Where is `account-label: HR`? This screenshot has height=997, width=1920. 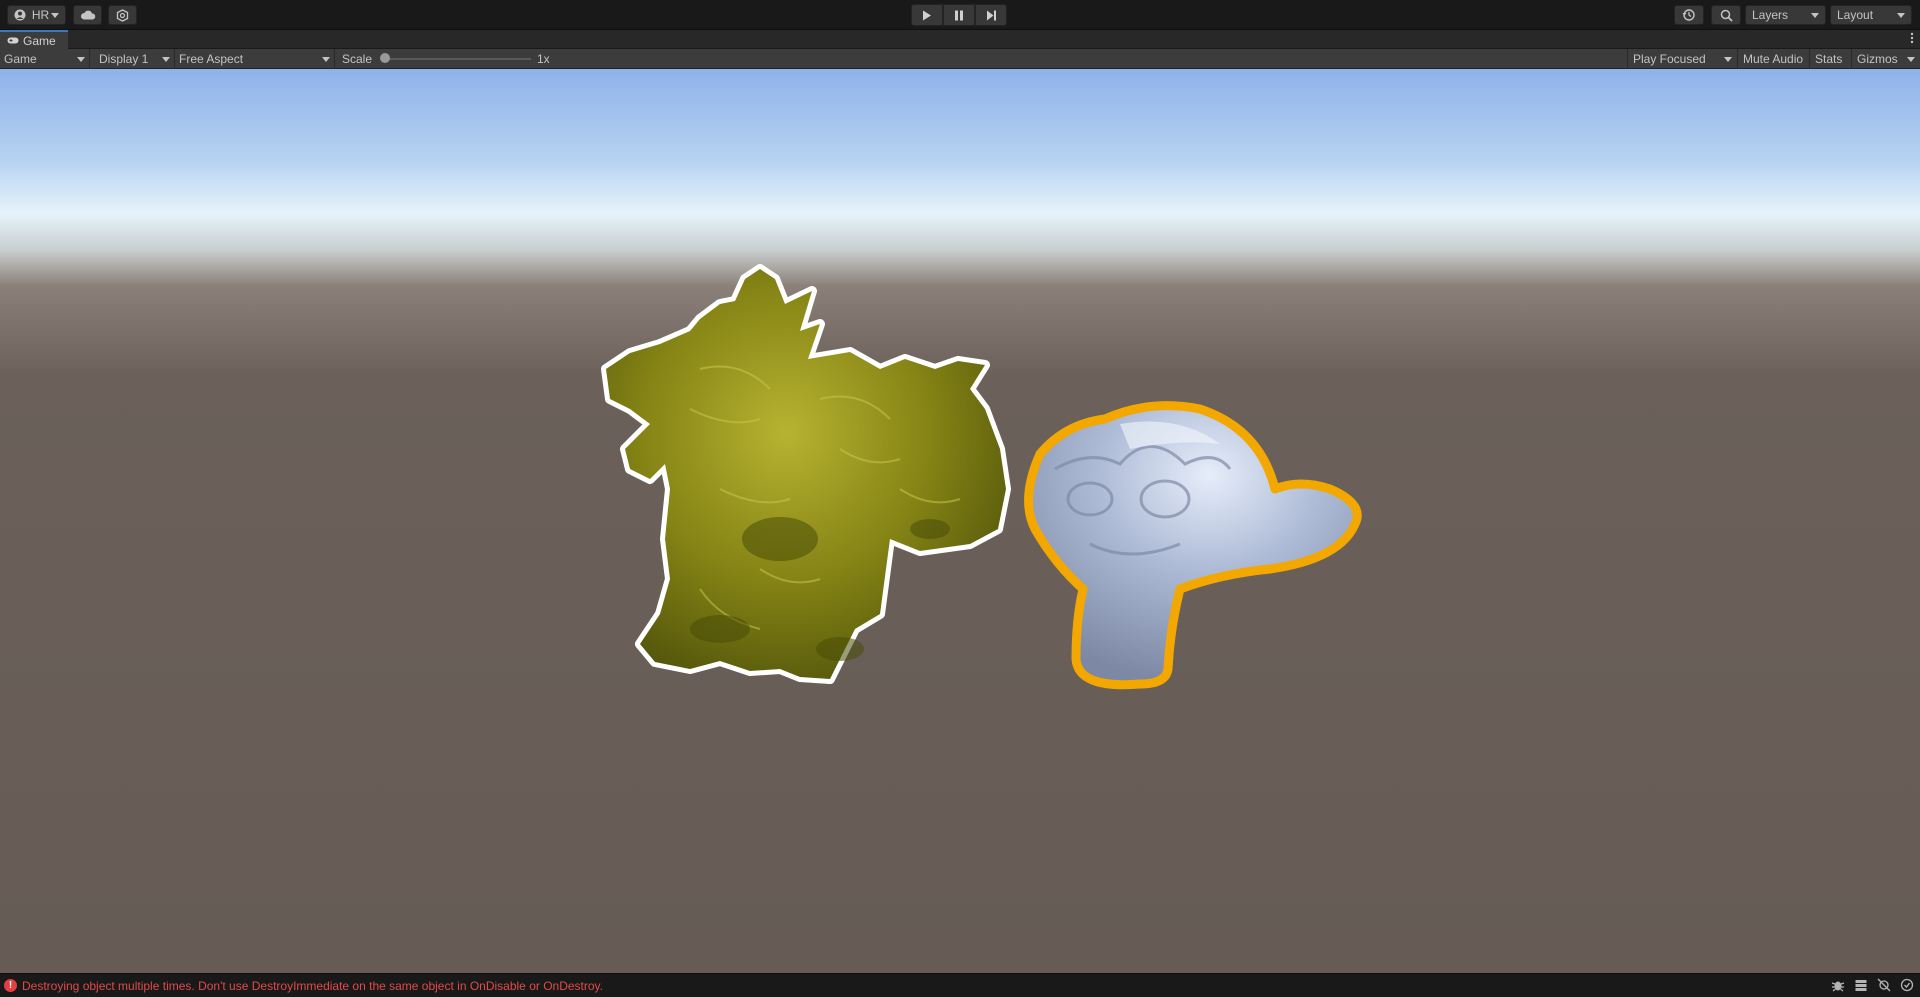
account-label: HR is located at coordinates (40, 15).